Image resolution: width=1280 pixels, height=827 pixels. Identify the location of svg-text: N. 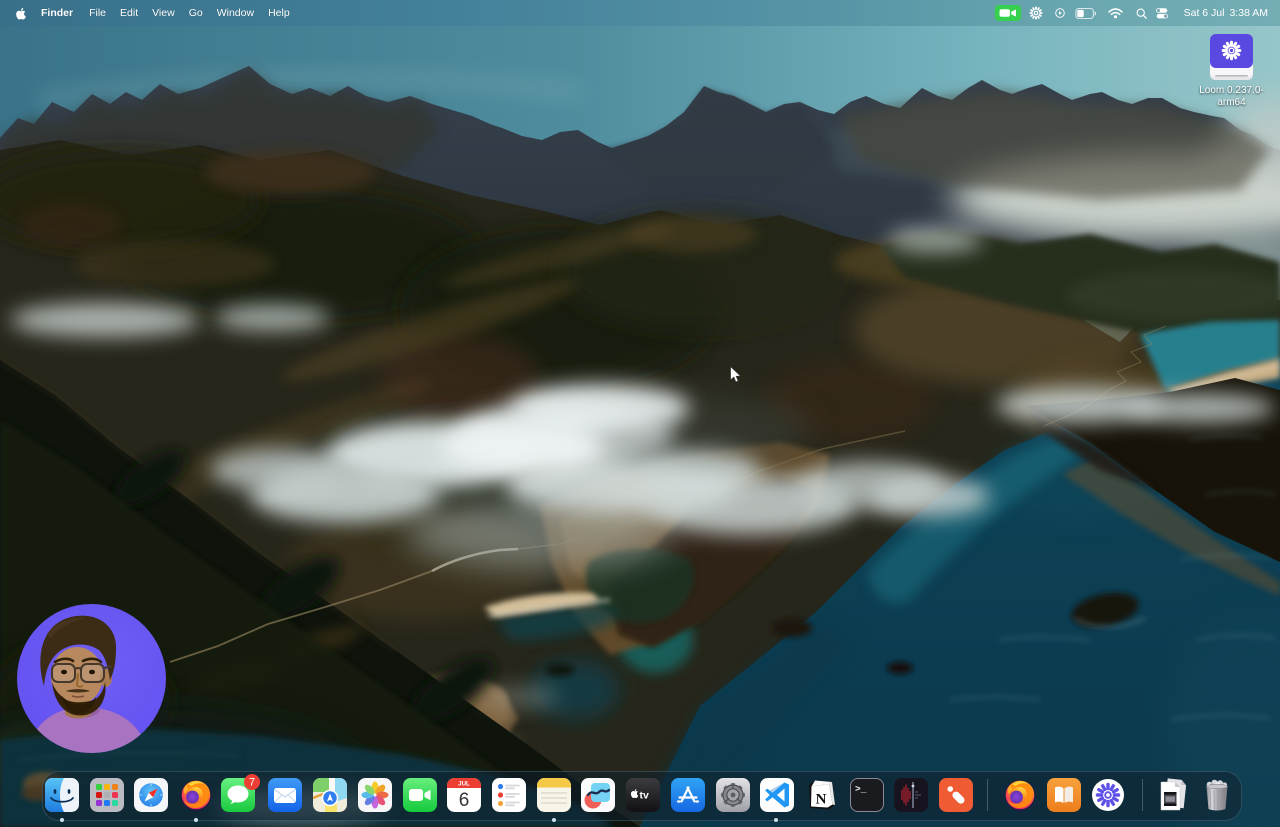
(821, 800).